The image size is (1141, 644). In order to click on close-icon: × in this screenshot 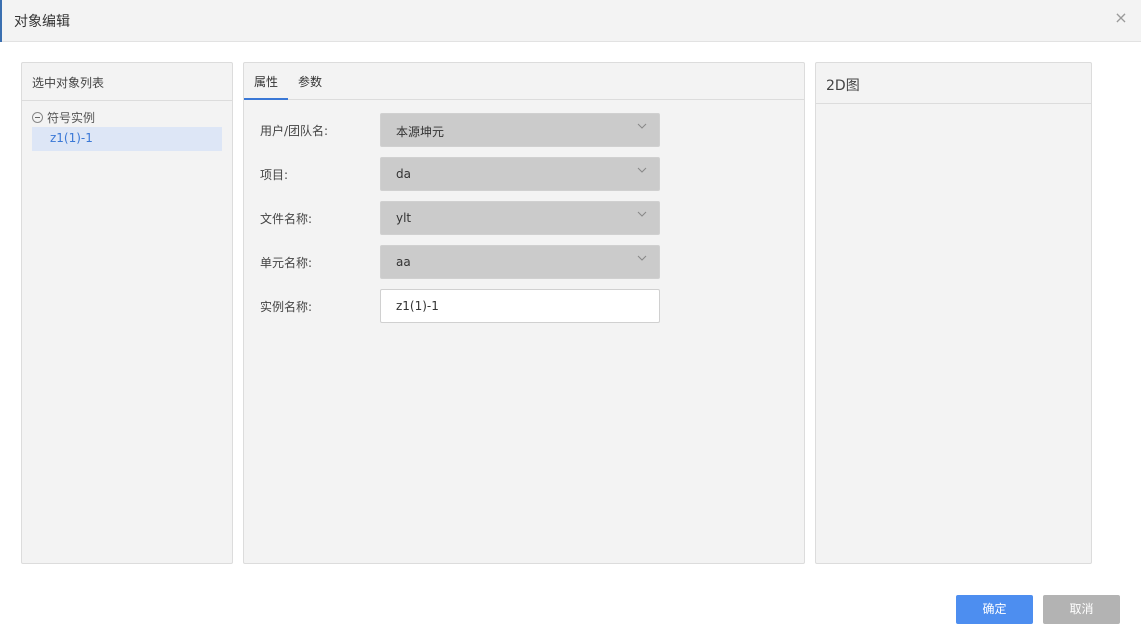, I will do `click(1121, 18)`.